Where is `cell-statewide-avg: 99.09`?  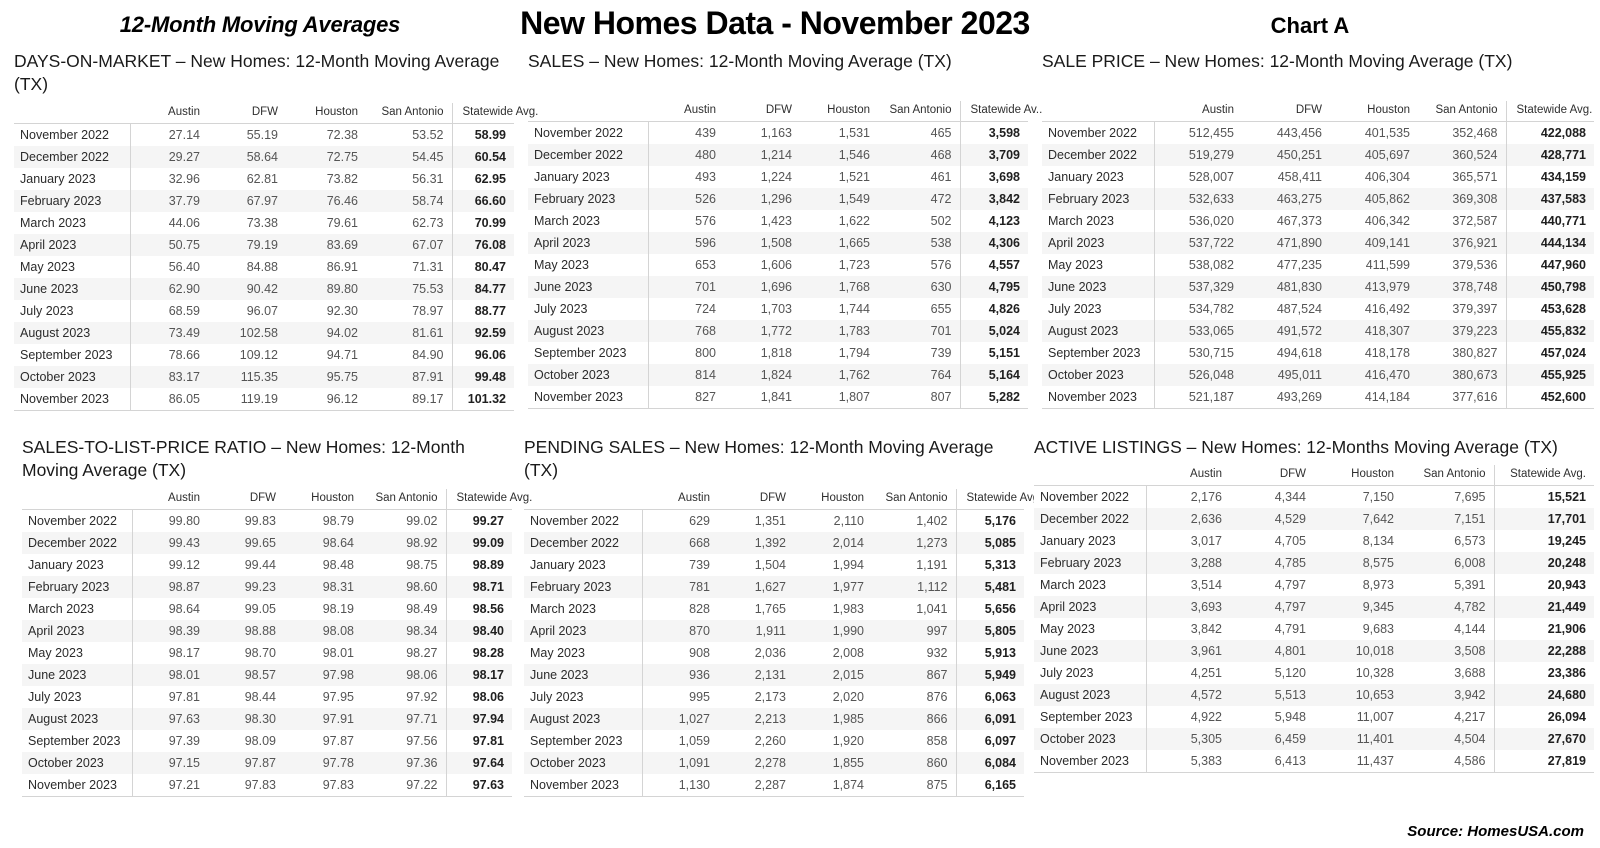
cell-statewide-avg: 99.09 is located at coordinates (478, 542).